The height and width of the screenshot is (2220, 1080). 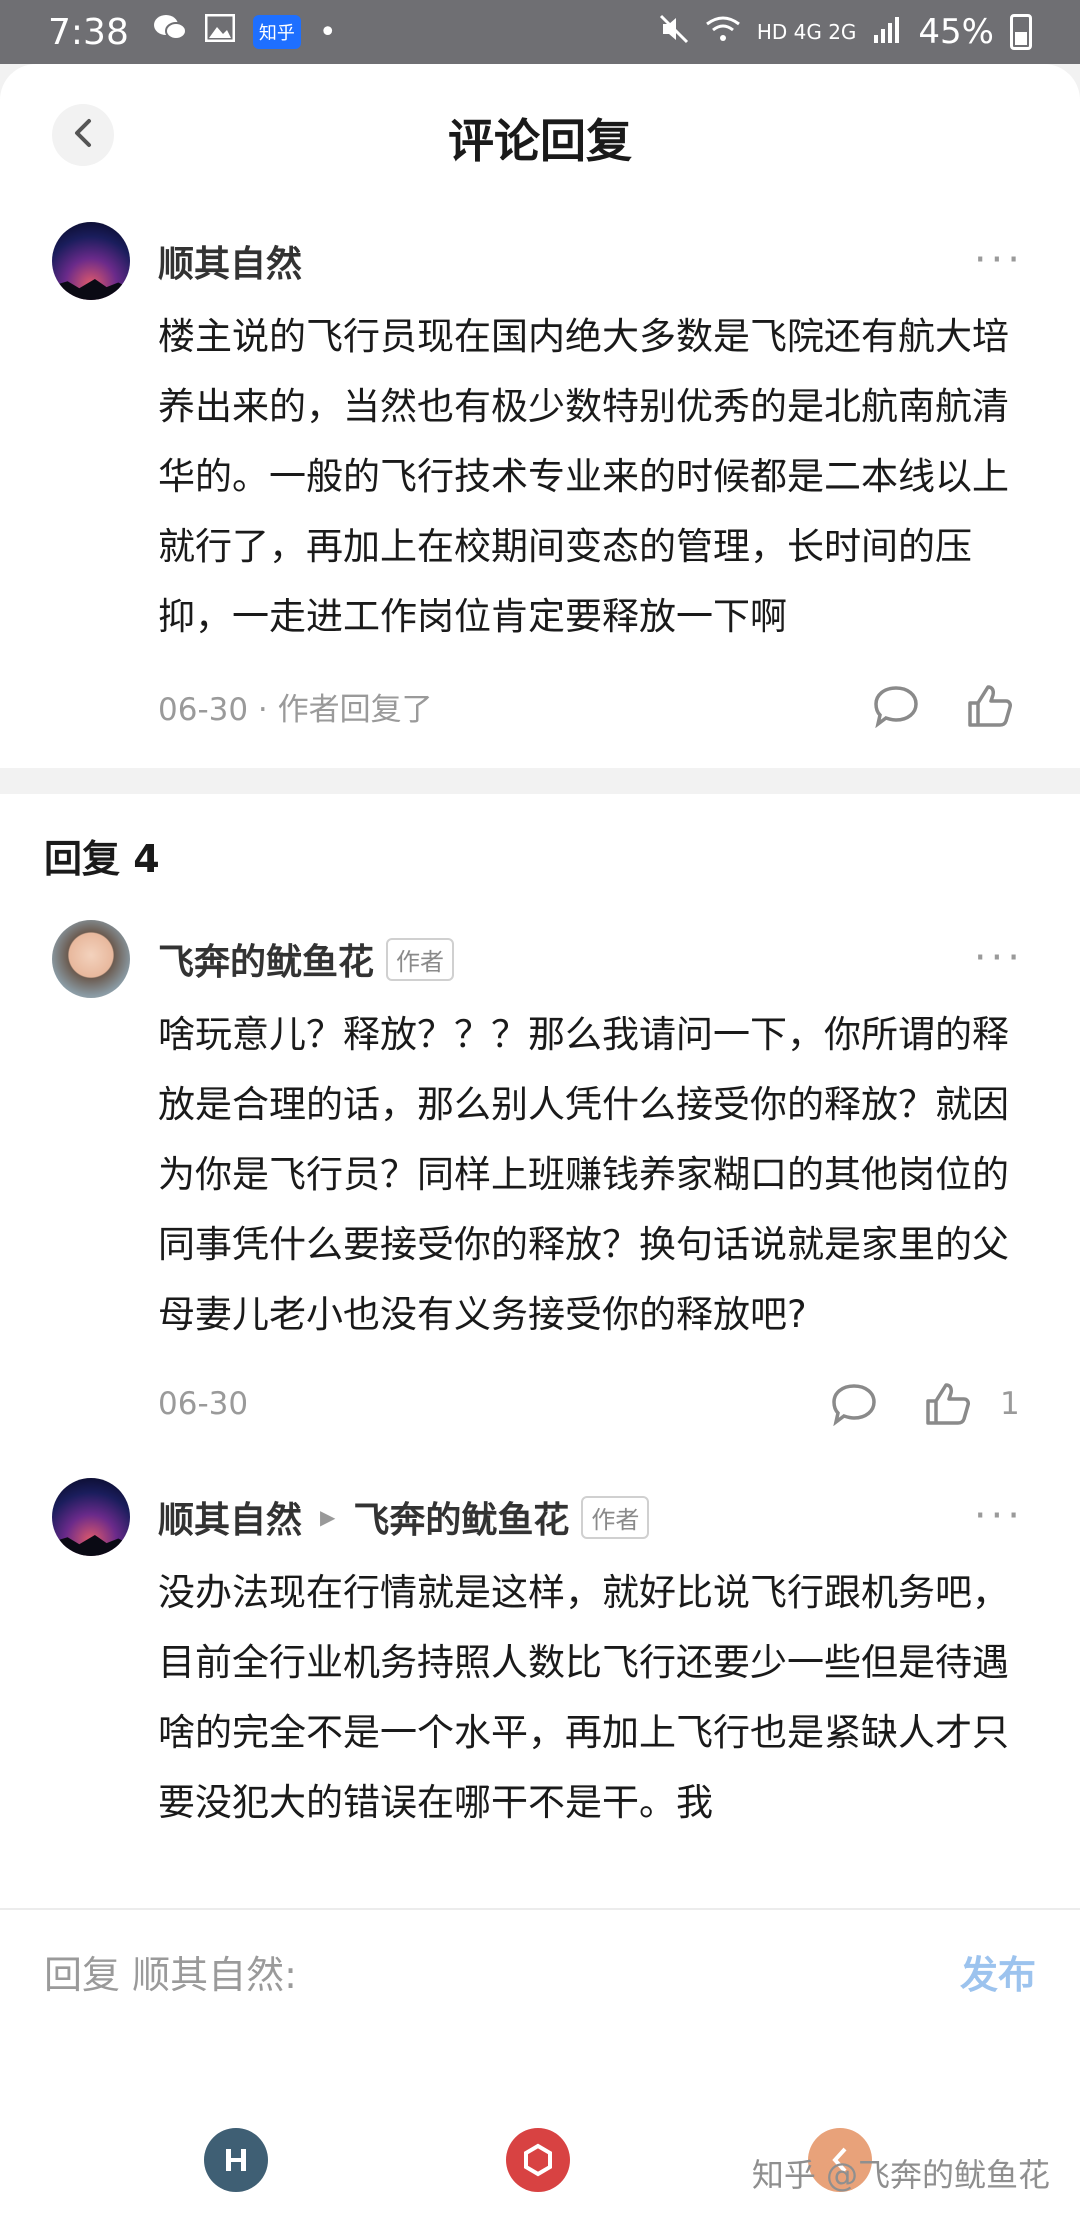 I want to click on reply-header: 顺其自然 ▶ 飞奔的鱿鱼花 作者, so click(x=589, y=1517).